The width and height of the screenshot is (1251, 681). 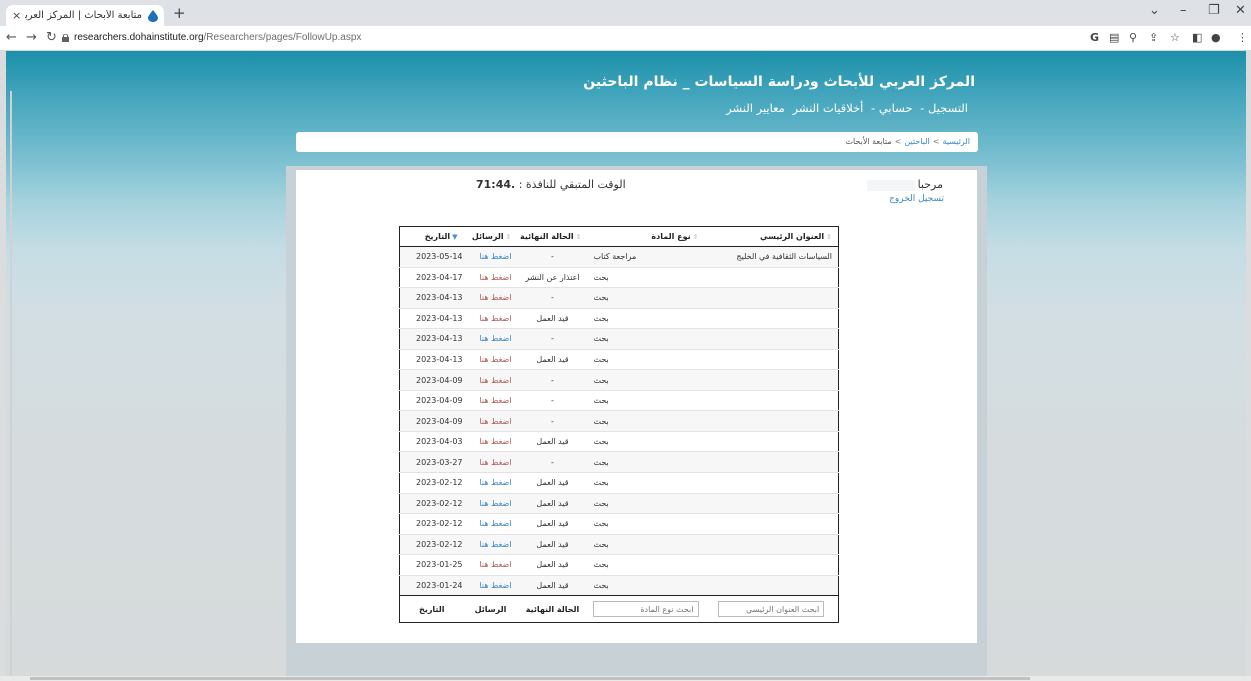 I want to click on menu-icon: ⋮, so click(x=1242, y=37).